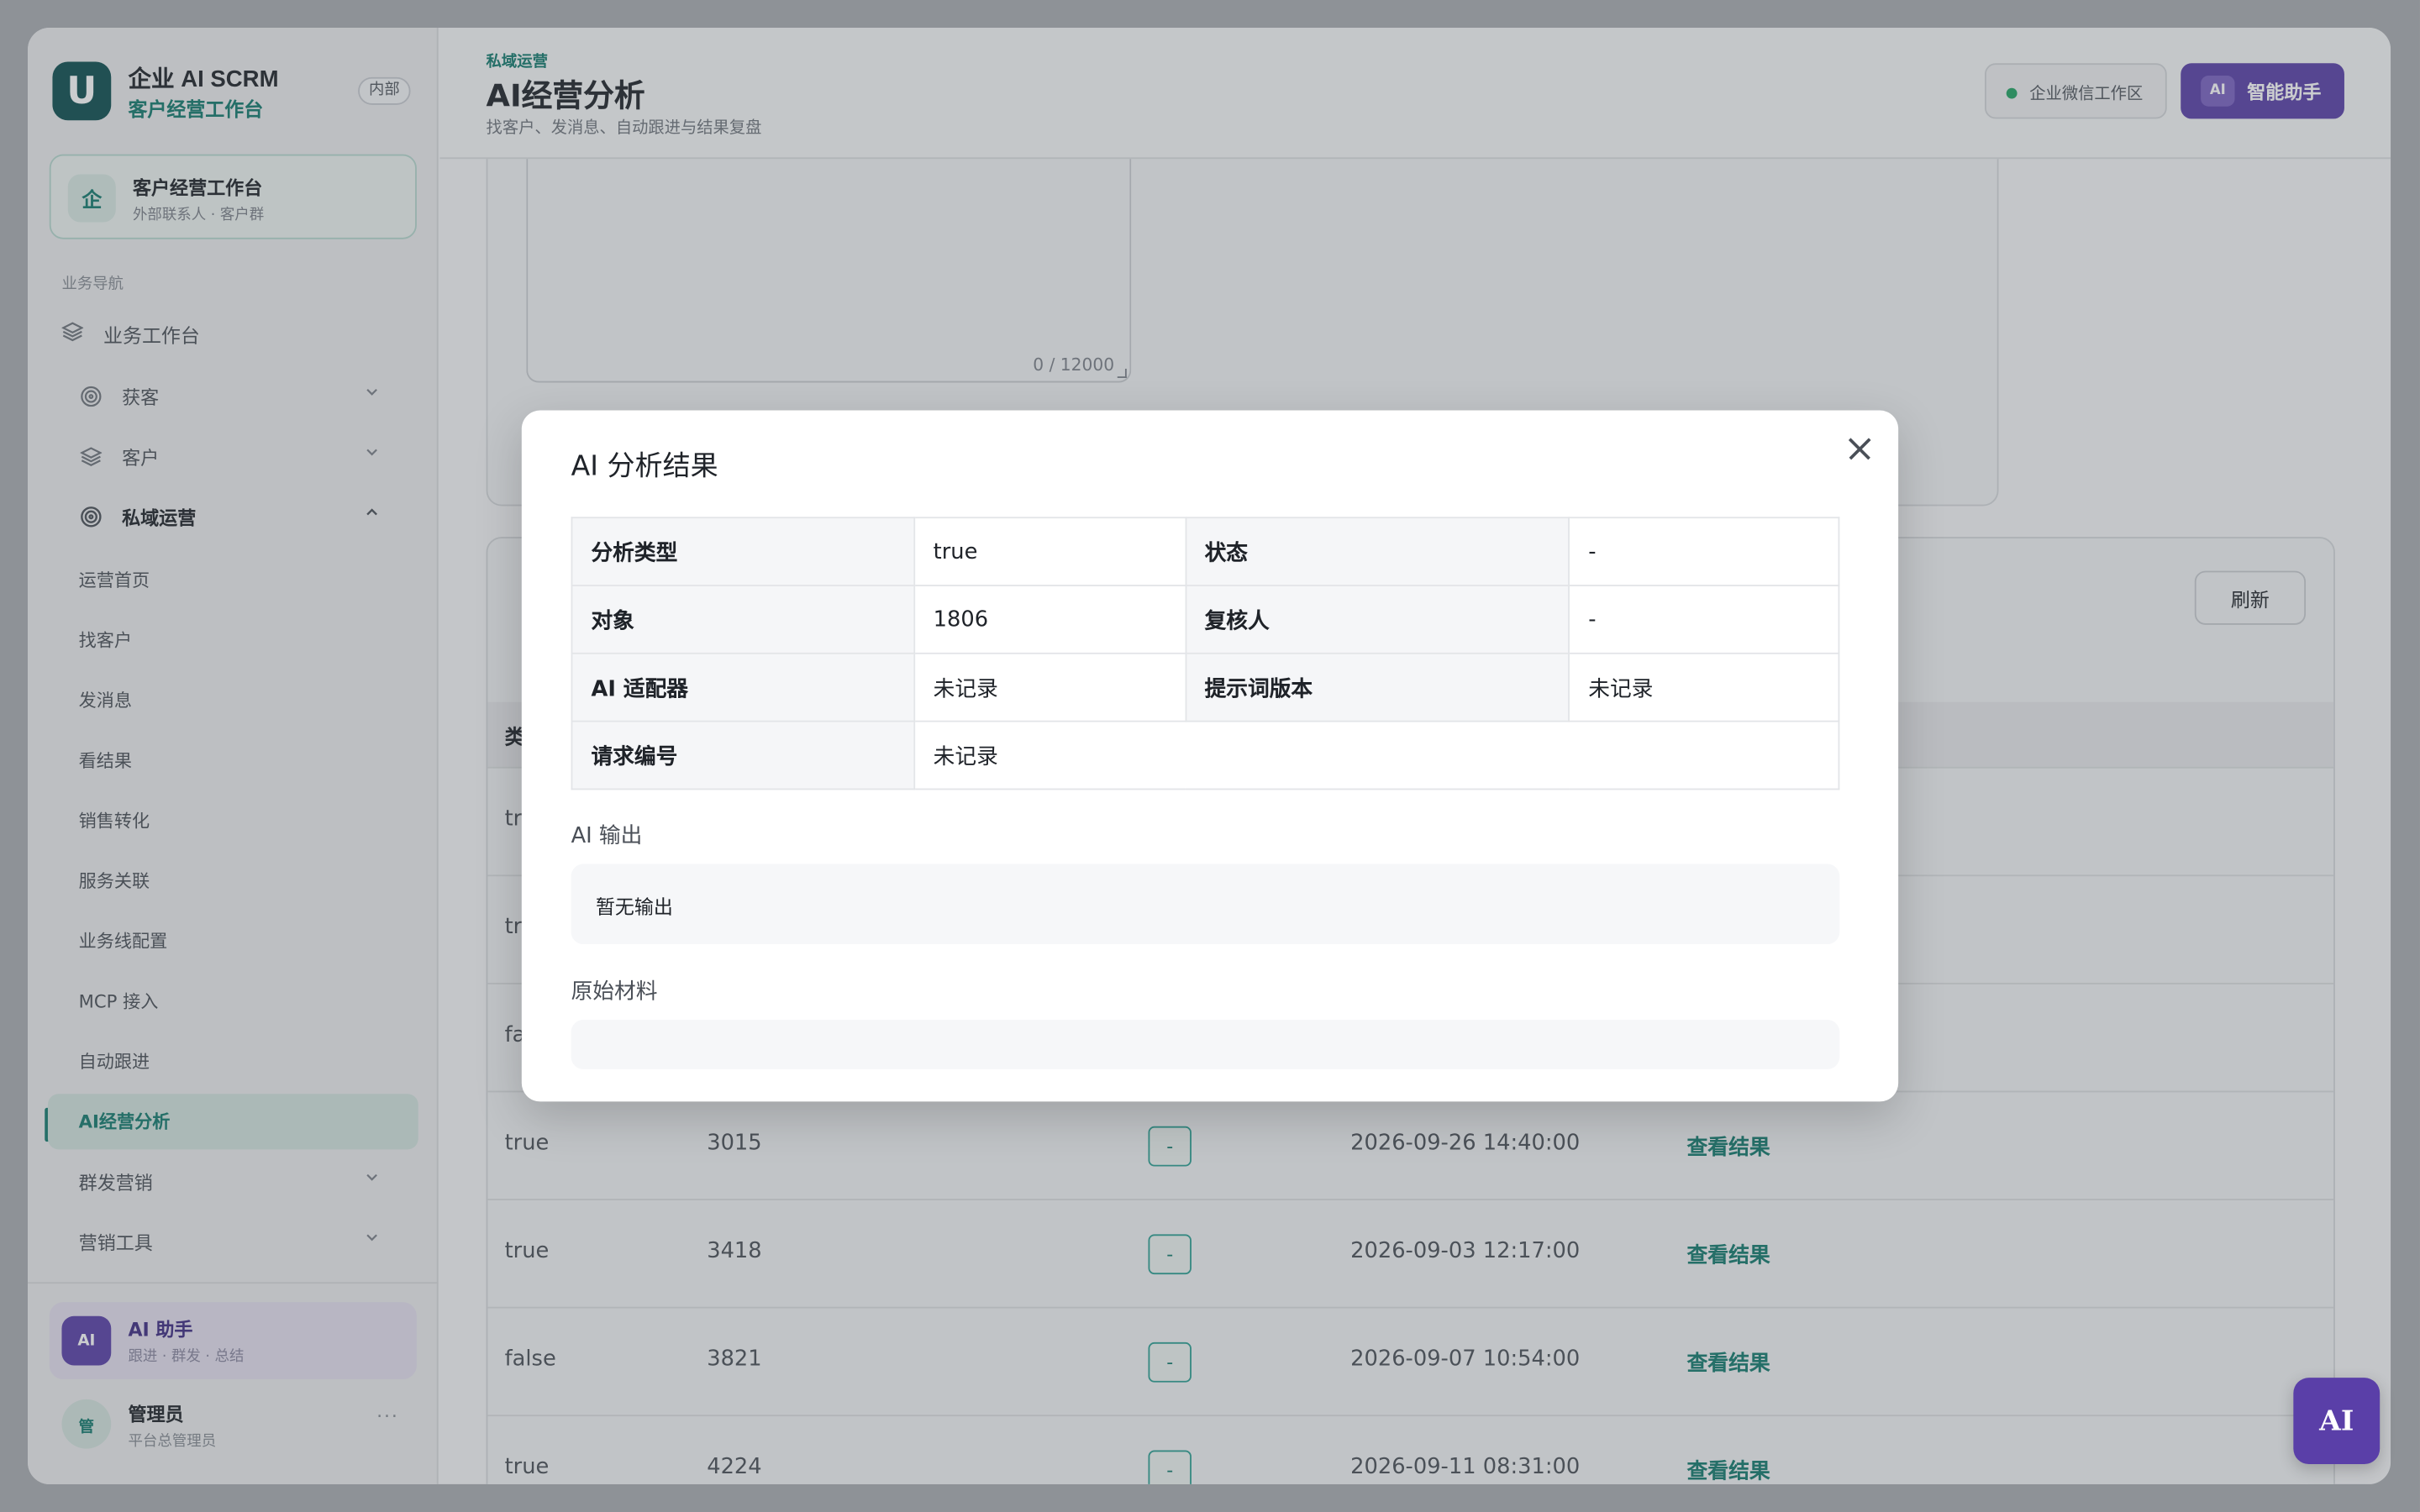  What do you see at coordinates (743, 687) in the screenshot?
I see `field-label: AI 适配器` at bounding box center [743, 687].